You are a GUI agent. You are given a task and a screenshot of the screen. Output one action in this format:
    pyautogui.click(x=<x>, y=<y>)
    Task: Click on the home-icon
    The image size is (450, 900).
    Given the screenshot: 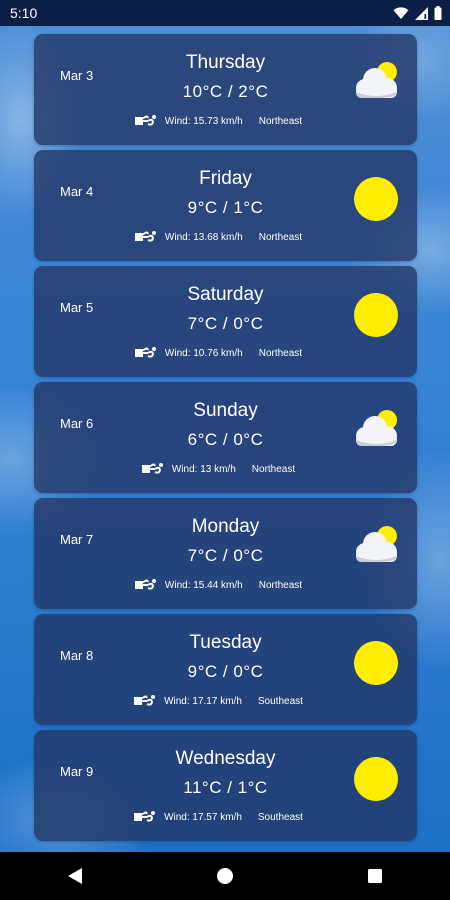 What is the action you would take?
    pyautogui.click(x=225, y=876)
    